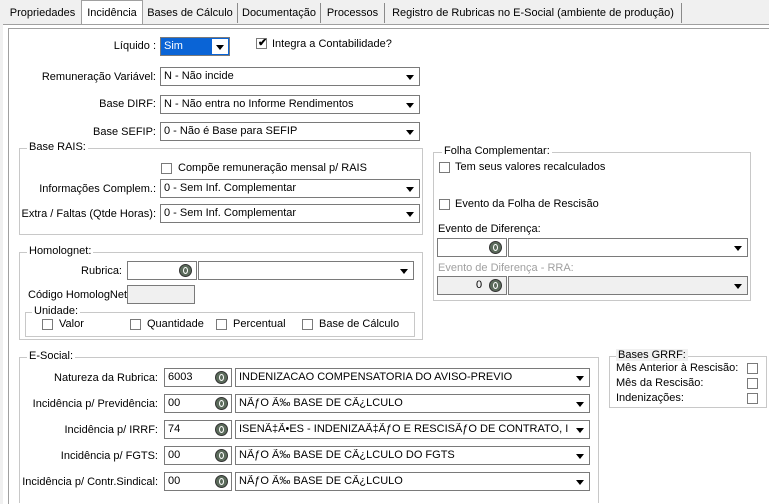  What do you see at coordinates (306, 270) in the screenshot?
I see `rubrica-select` at bounding box center [306, 270].